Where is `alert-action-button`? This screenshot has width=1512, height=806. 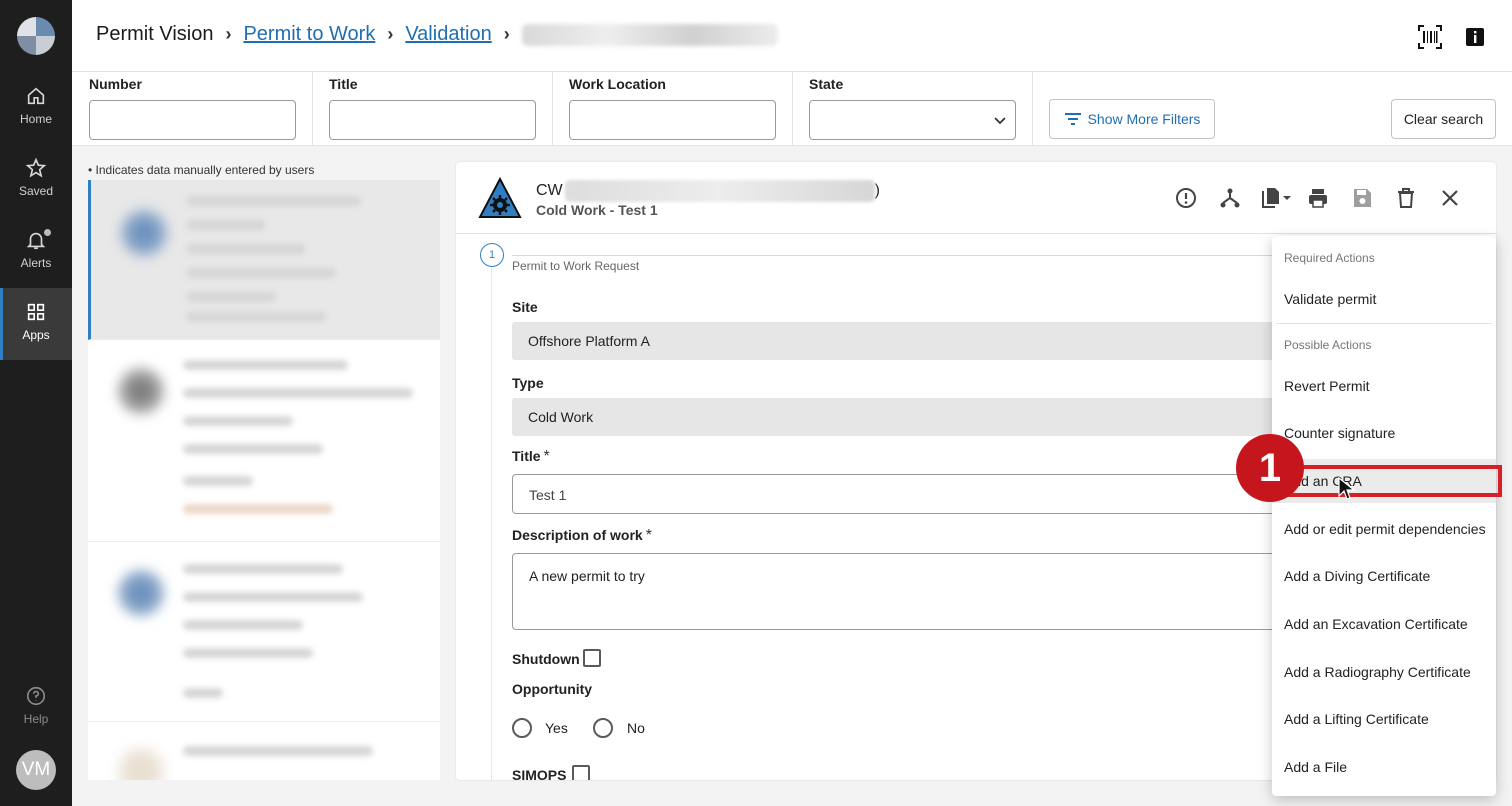
alert-action-button is located at coordinates (1186, 198).